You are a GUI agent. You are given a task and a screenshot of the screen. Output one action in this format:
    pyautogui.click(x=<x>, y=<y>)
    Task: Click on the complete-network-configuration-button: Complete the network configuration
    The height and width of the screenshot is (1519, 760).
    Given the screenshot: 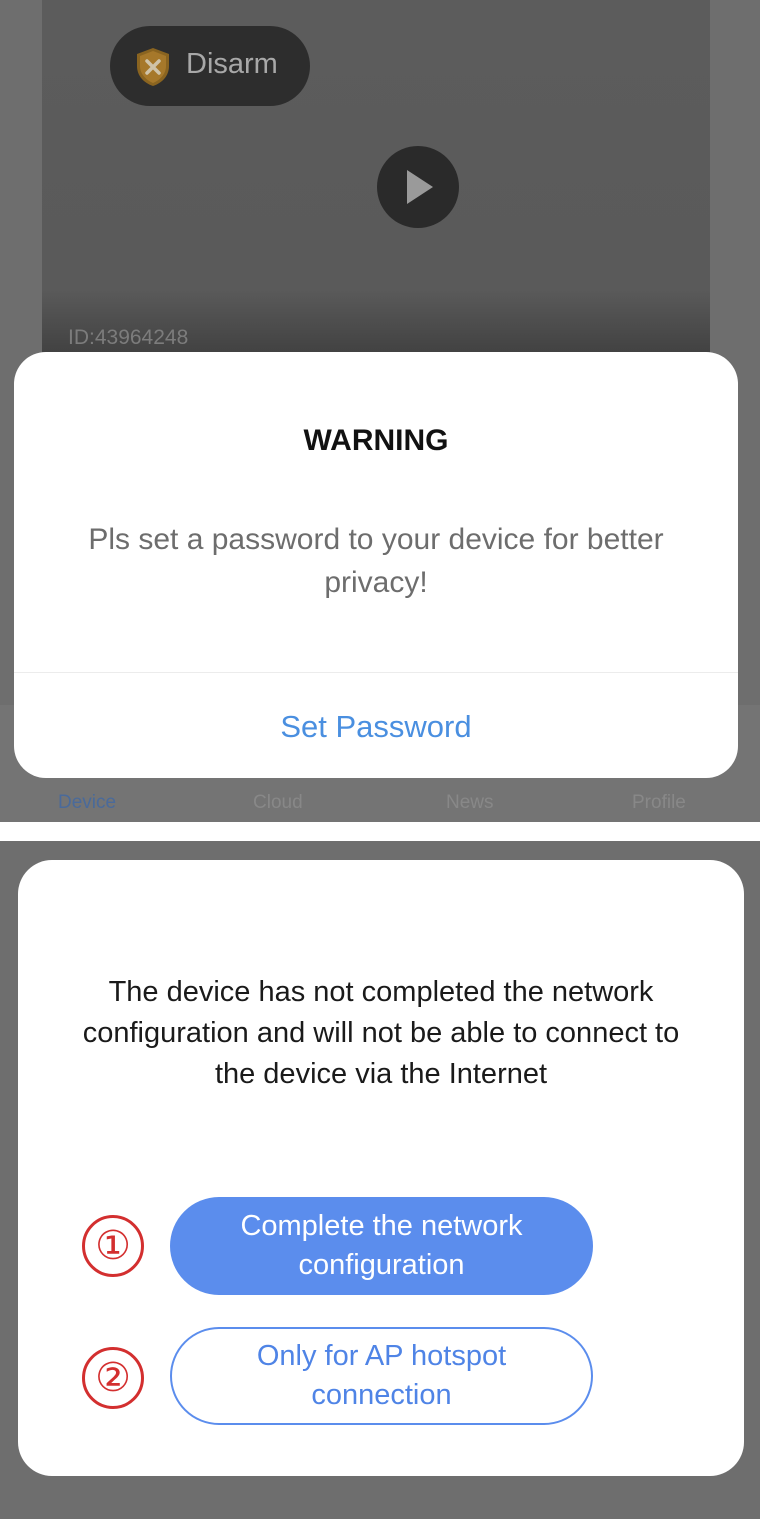 What is the action you would take?
    pyautogui.click(x=381, y=1246)
    